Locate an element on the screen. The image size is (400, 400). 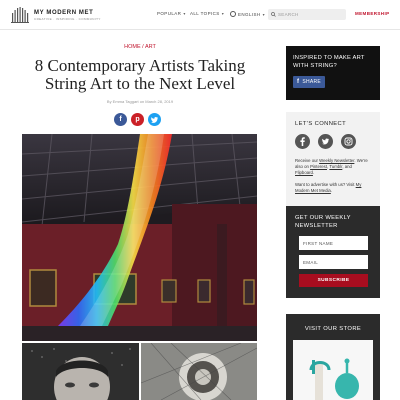
gallery-thumbnail-portrait is located at coordinates (80, 371).